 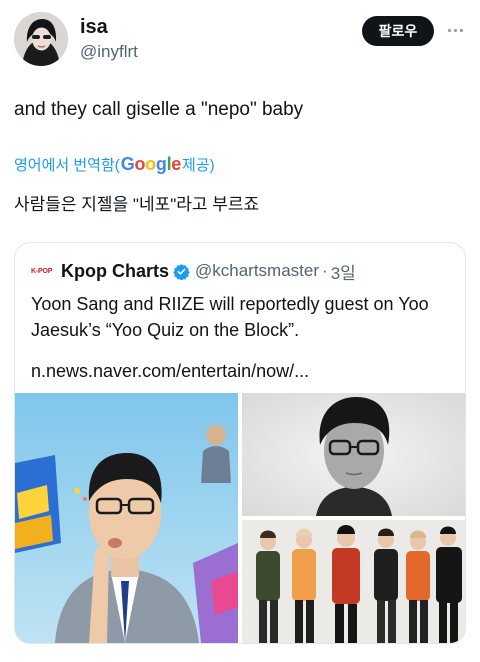 I want to click on translated-text: 사람들은 지젤을 "네포"라고 부르죠, so click(x=137, y=204).